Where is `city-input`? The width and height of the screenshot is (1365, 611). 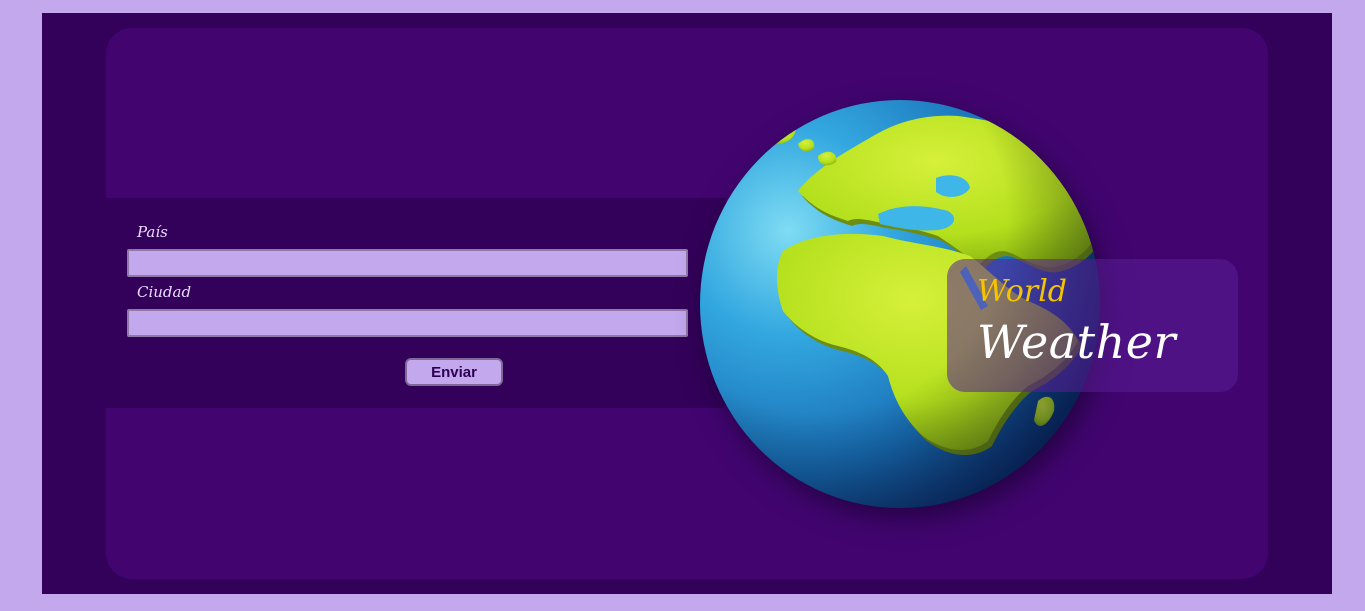 city-input is located at coordinates (407, 323).